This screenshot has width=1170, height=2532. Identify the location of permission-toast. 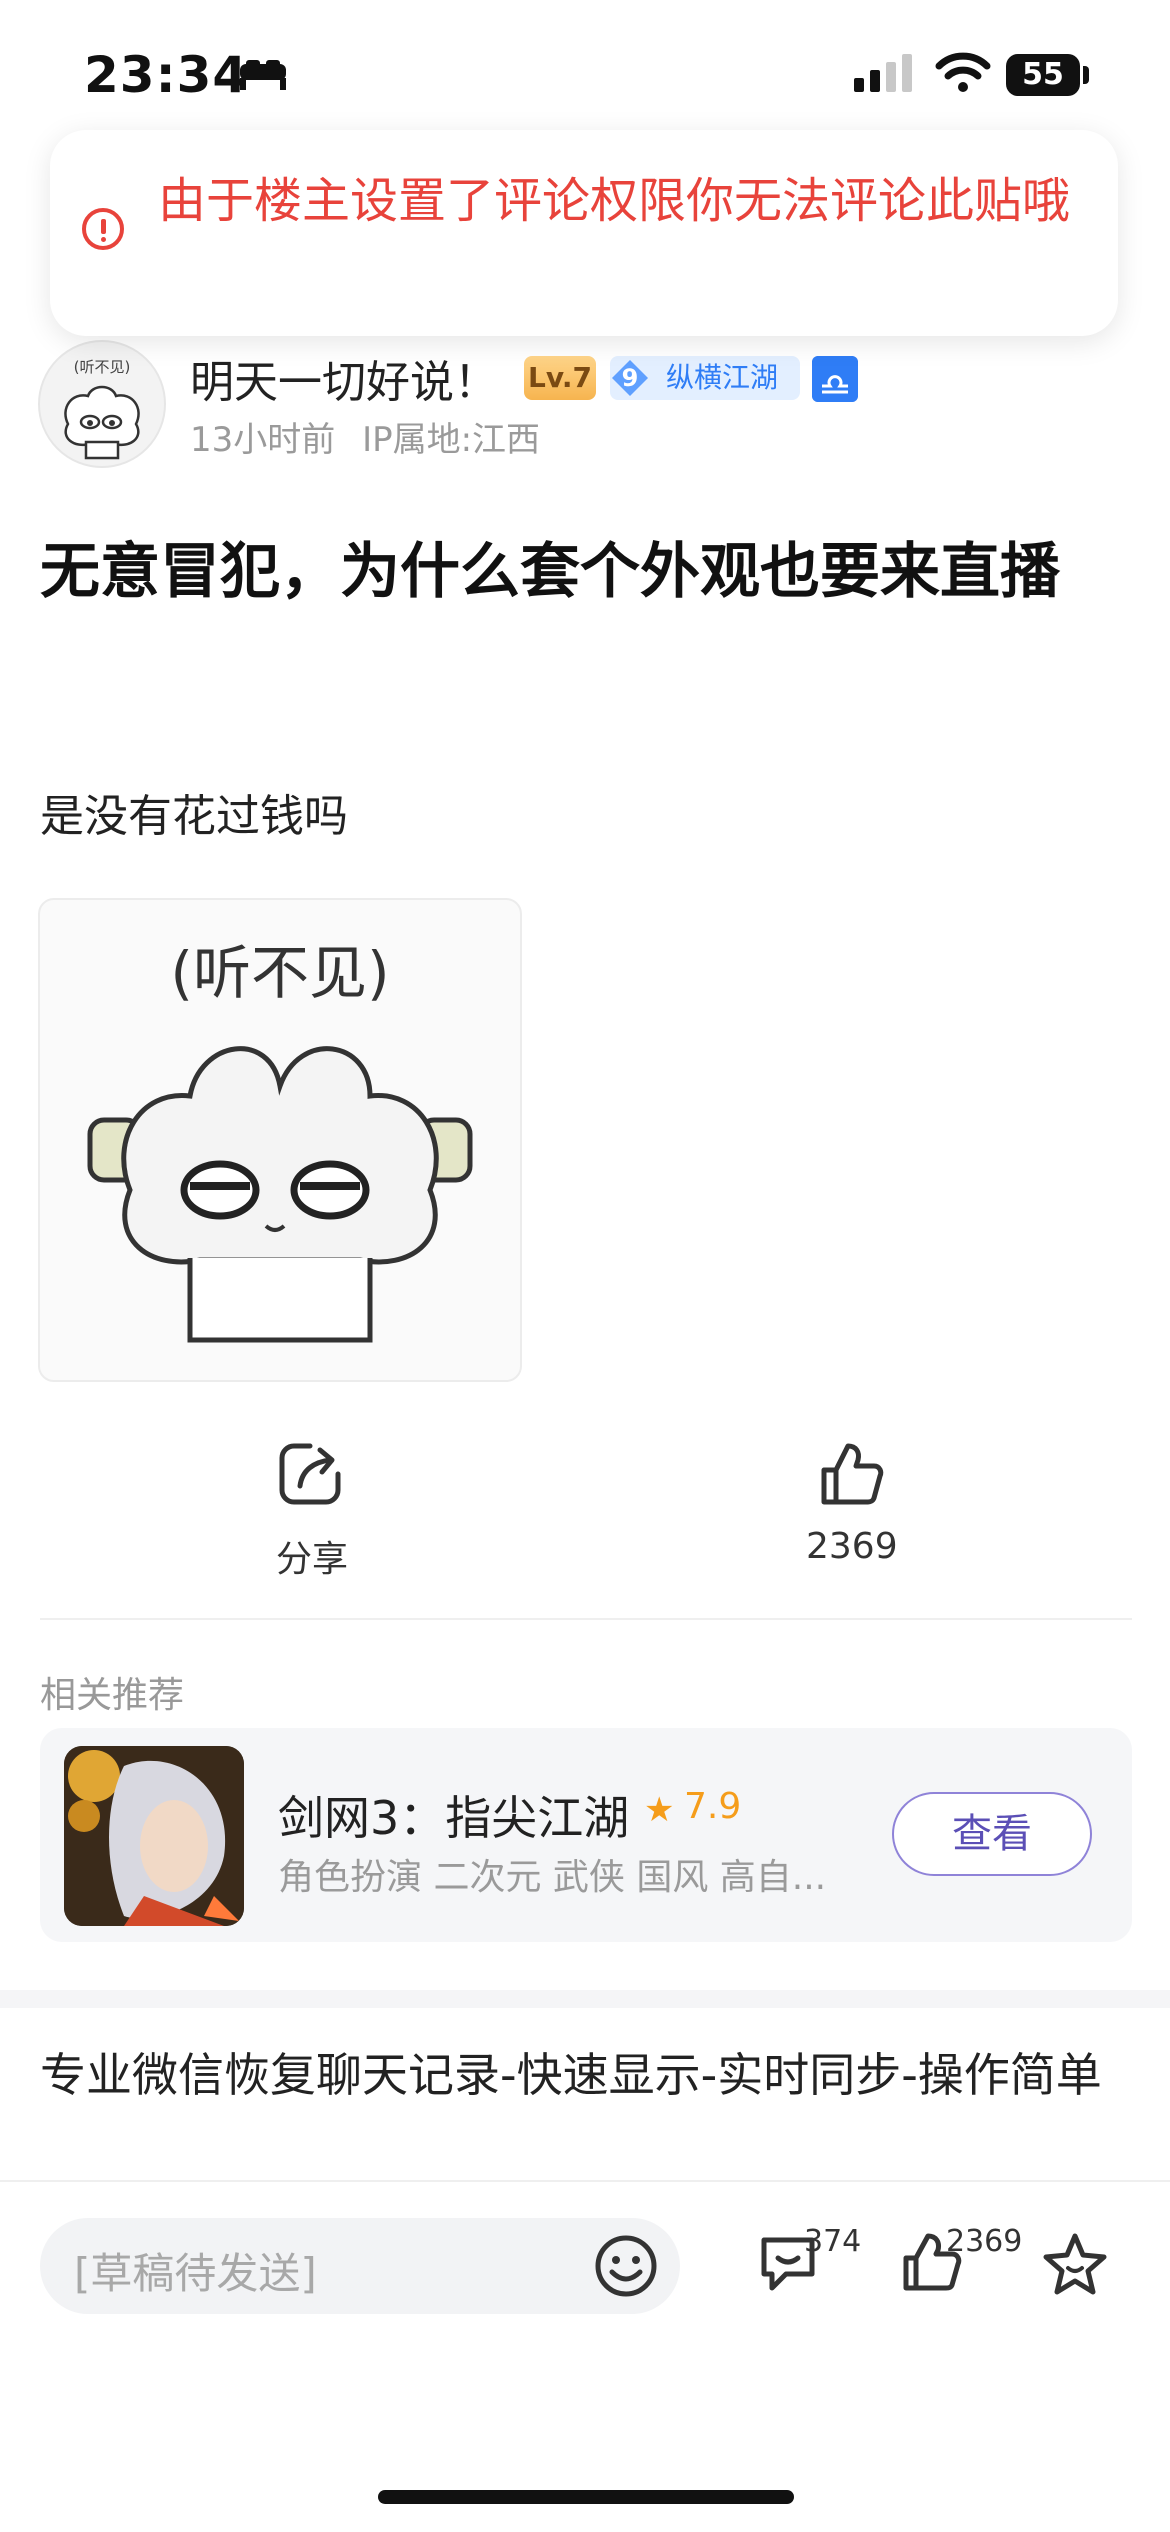
(584, 233).